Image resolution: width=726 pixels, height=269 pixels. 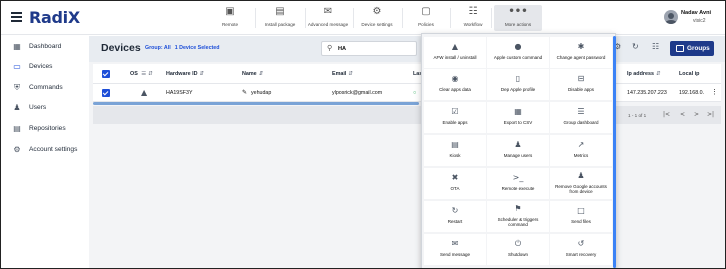 I want to click on apple-icon: ●, so click(x=518, y=46).